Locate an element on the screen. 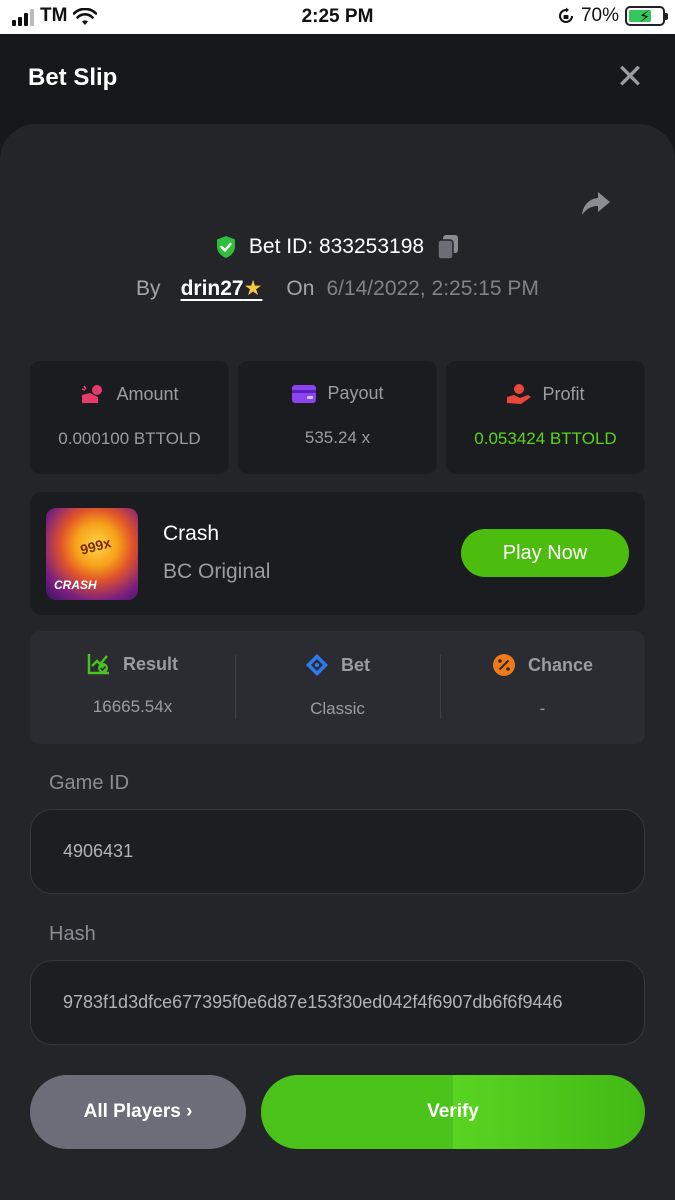 The image size is (675, 1200). on-label: On is located at coordinates (300, 288).